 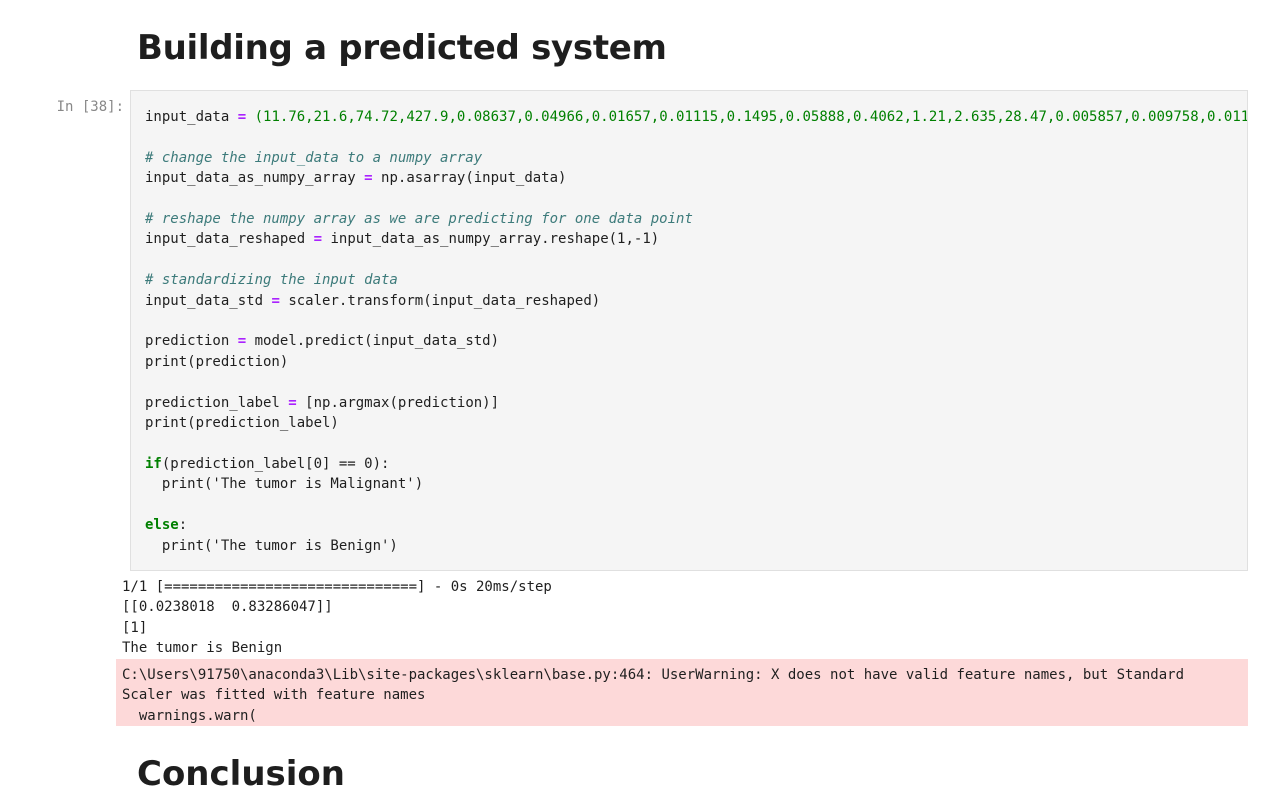 What do you see at coordinates (292, 484) in the screenshot?
I see `code-print-malignant: print('The tumor is Malignant')` at bounding box center [292, 484].